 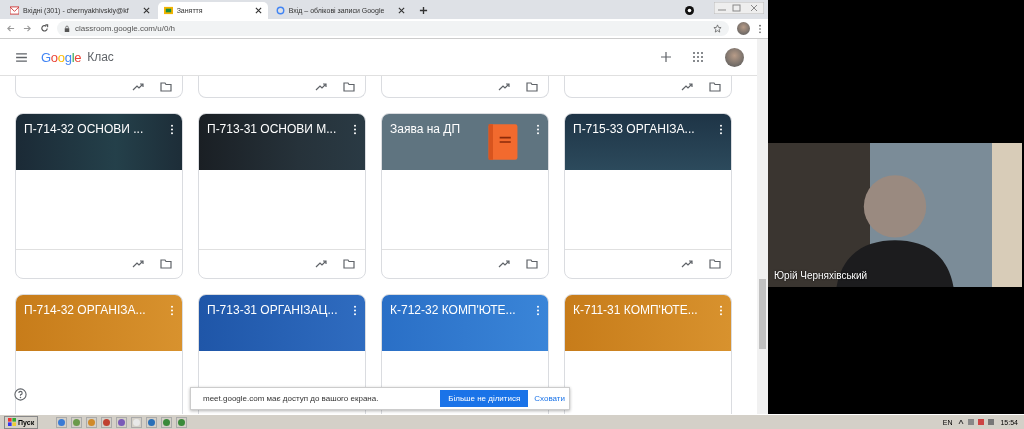 What do you see at coordinates (14, 10) in the screenshot?
I see `envelope-icon` at bounding box center [14, 10].